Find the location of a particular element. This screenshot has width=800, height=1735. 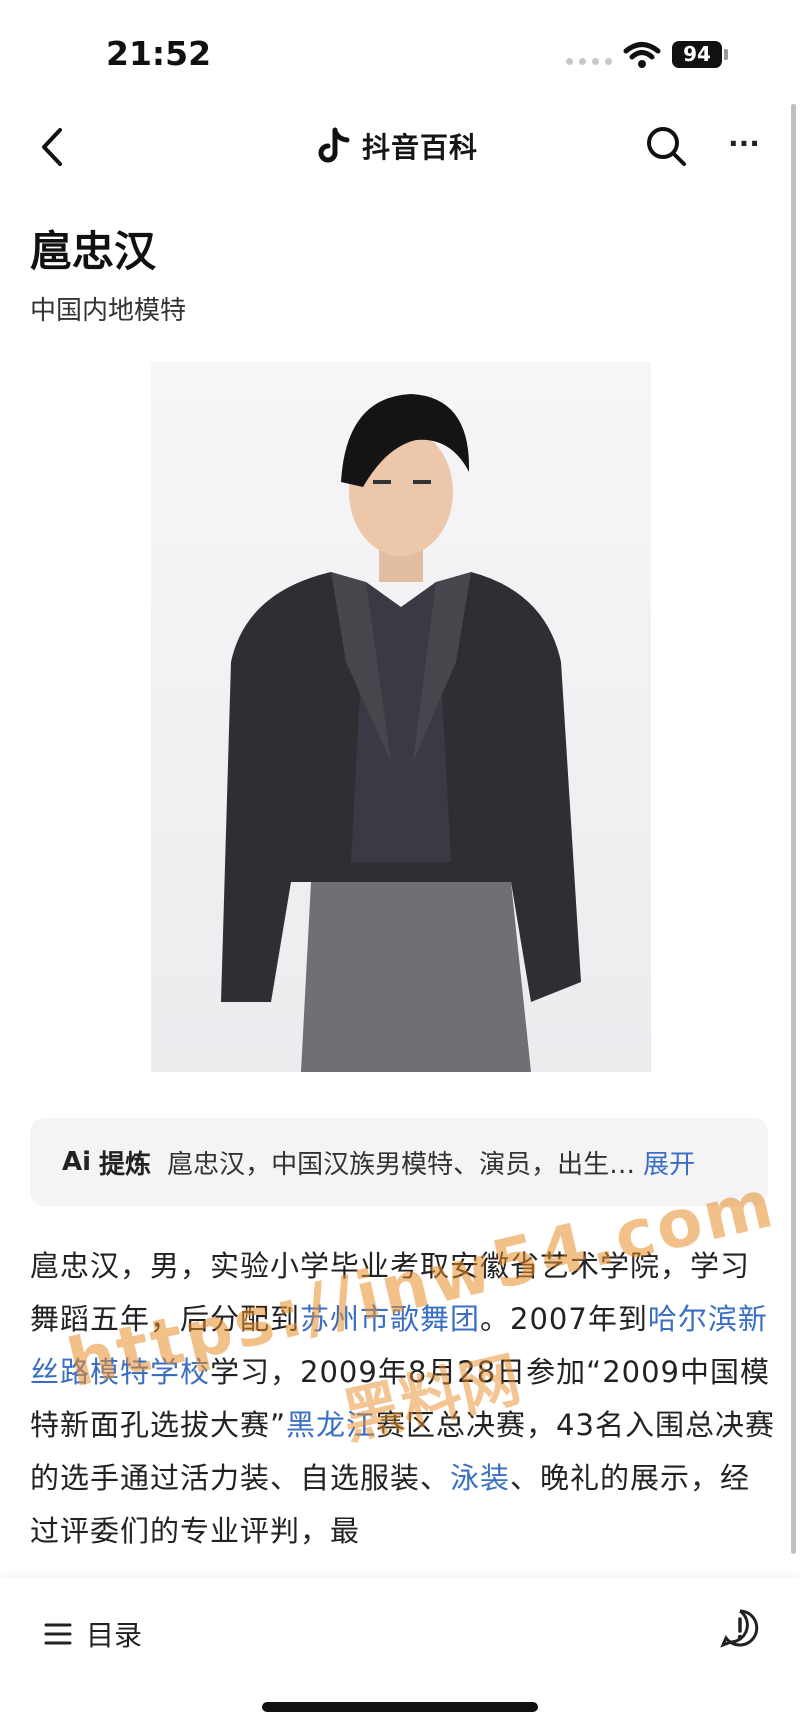

page-subtitle: 中国内地模特 is located at coordinates (108, 311).